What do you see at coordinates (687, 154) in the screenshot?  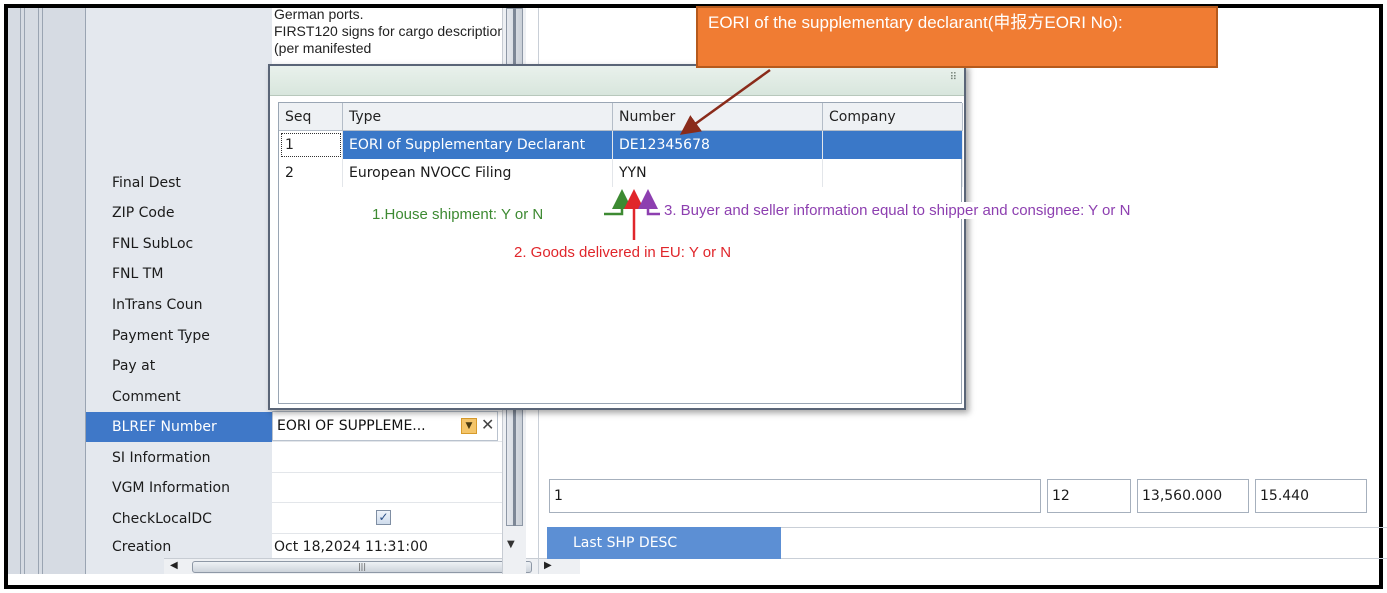 I see `annotation-arrows` at bounding box center [687, 154].